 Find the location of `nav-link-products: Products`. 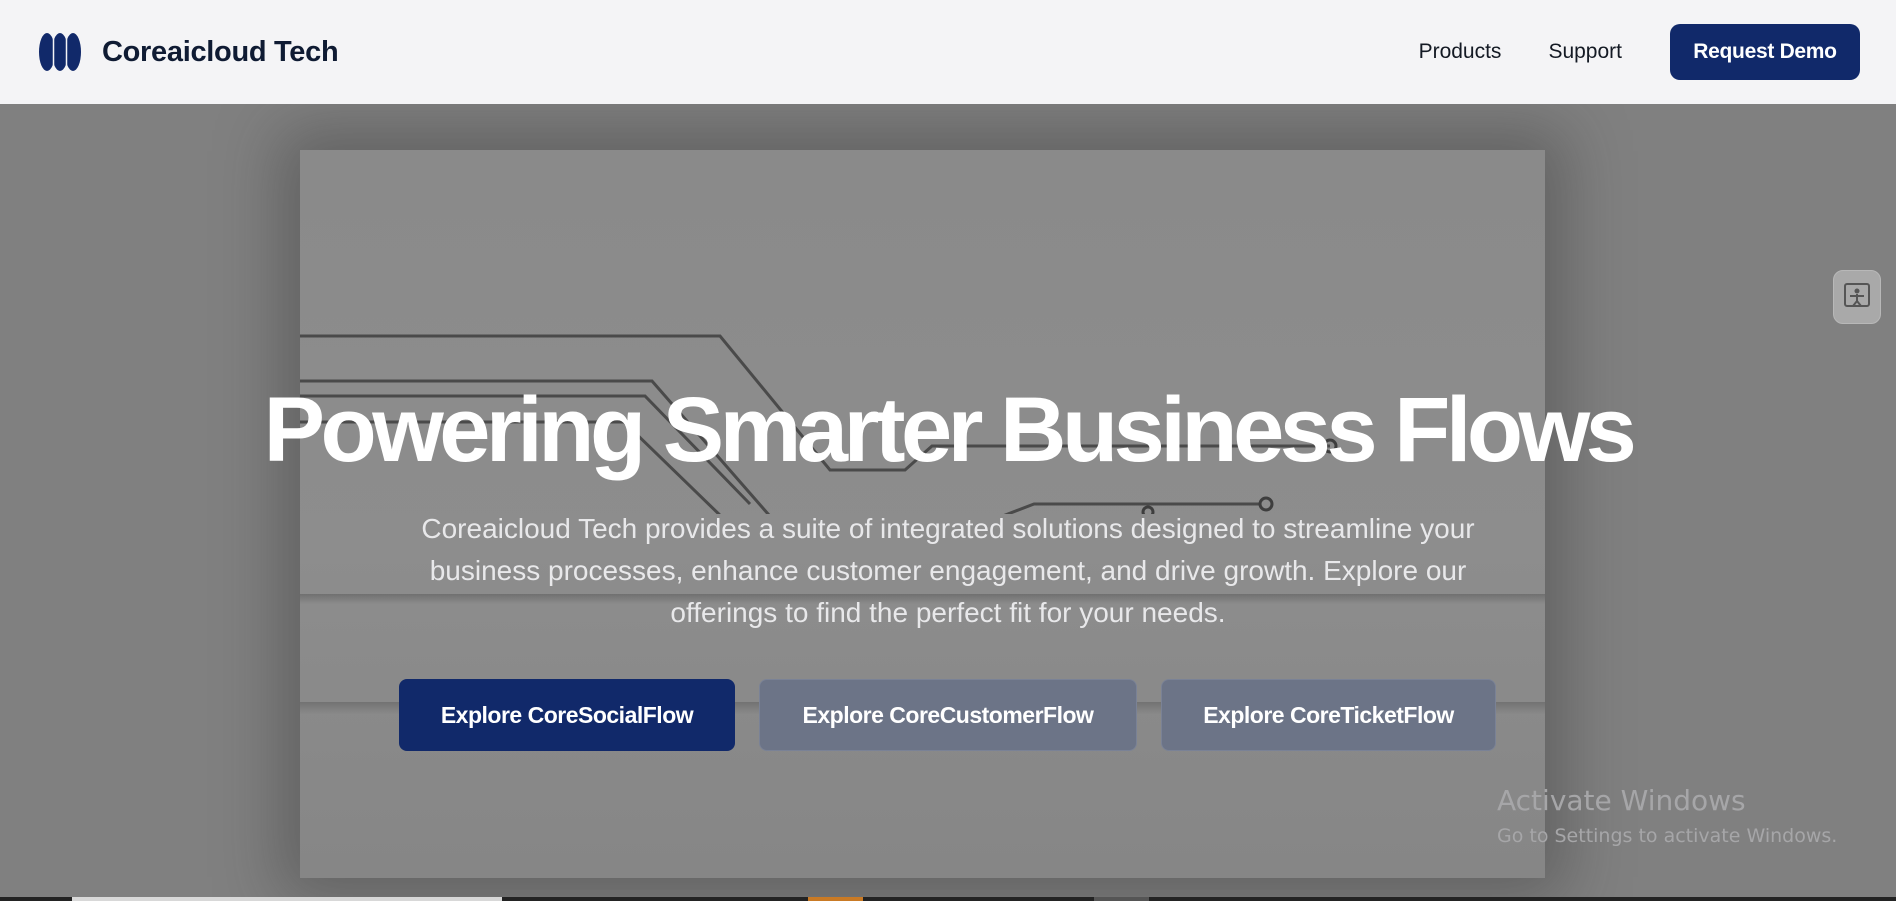

nav-link-products: Products is located at coordinates (1460, 52).